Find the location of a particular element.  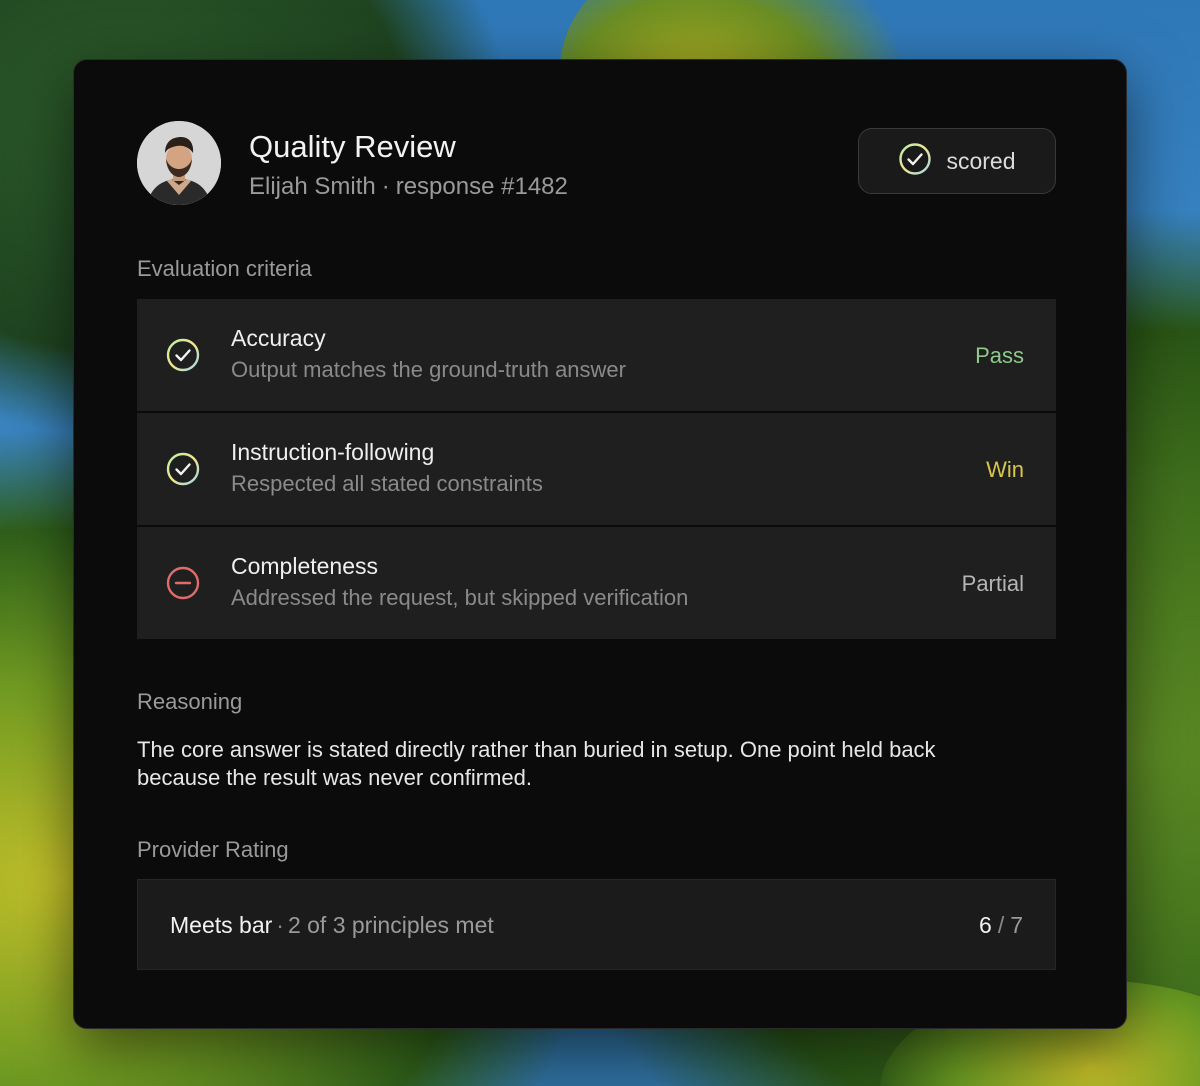

status-badge: scored is located at coordinates (957, 161).